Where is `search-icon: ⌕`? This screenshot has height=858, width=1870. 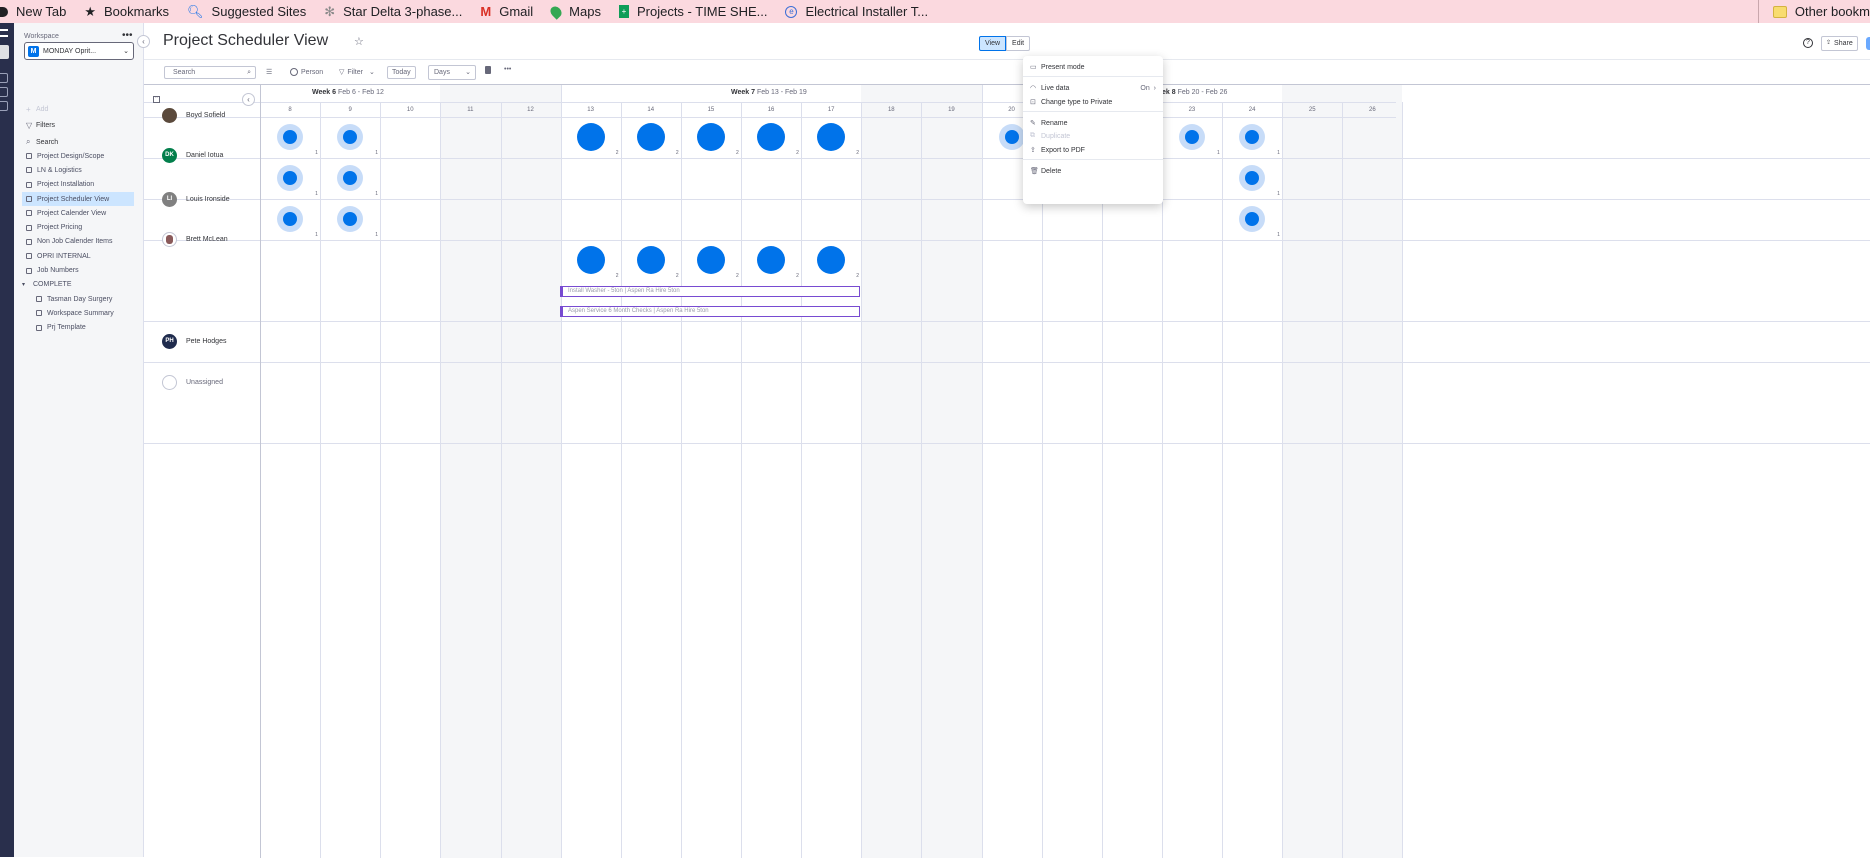 search-icon: ⌕ is located at coordinates (249, 72).